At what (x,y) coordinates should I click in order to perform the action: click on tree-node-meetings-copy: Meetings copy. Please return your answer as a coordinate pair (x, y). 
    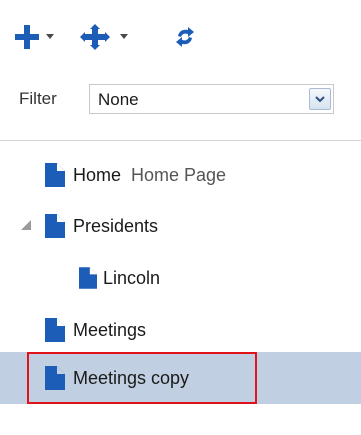
    Looking at the image, I should click on (180, 378).